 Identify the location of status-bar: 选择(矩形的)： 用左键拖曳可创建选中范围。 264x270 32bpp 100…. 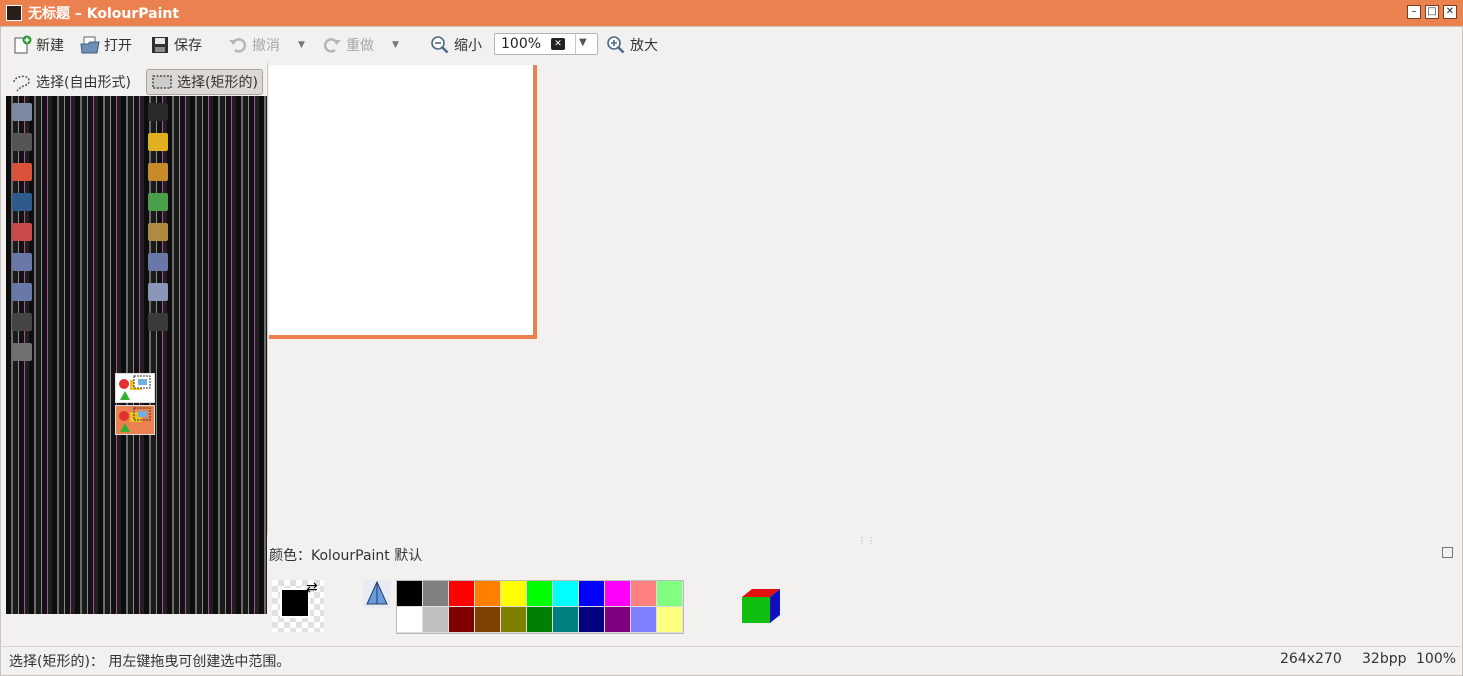
(731, 659).